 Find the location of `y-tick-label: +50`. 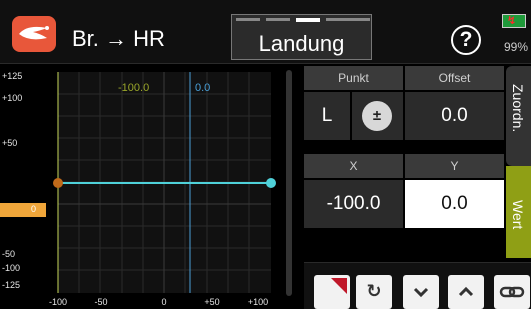

y-tick-label: +50 is located at coordinates (10, 143).